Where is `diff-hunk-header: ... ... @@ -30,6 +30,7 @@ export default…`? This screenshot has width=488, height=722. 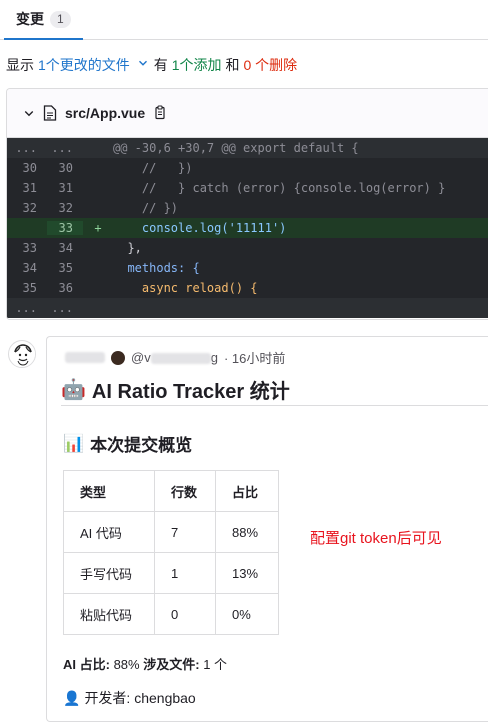 diff-hunk-header: ... ... @@ -30,6 +30,7 @@ export default… is located at coordinates (247, 148).